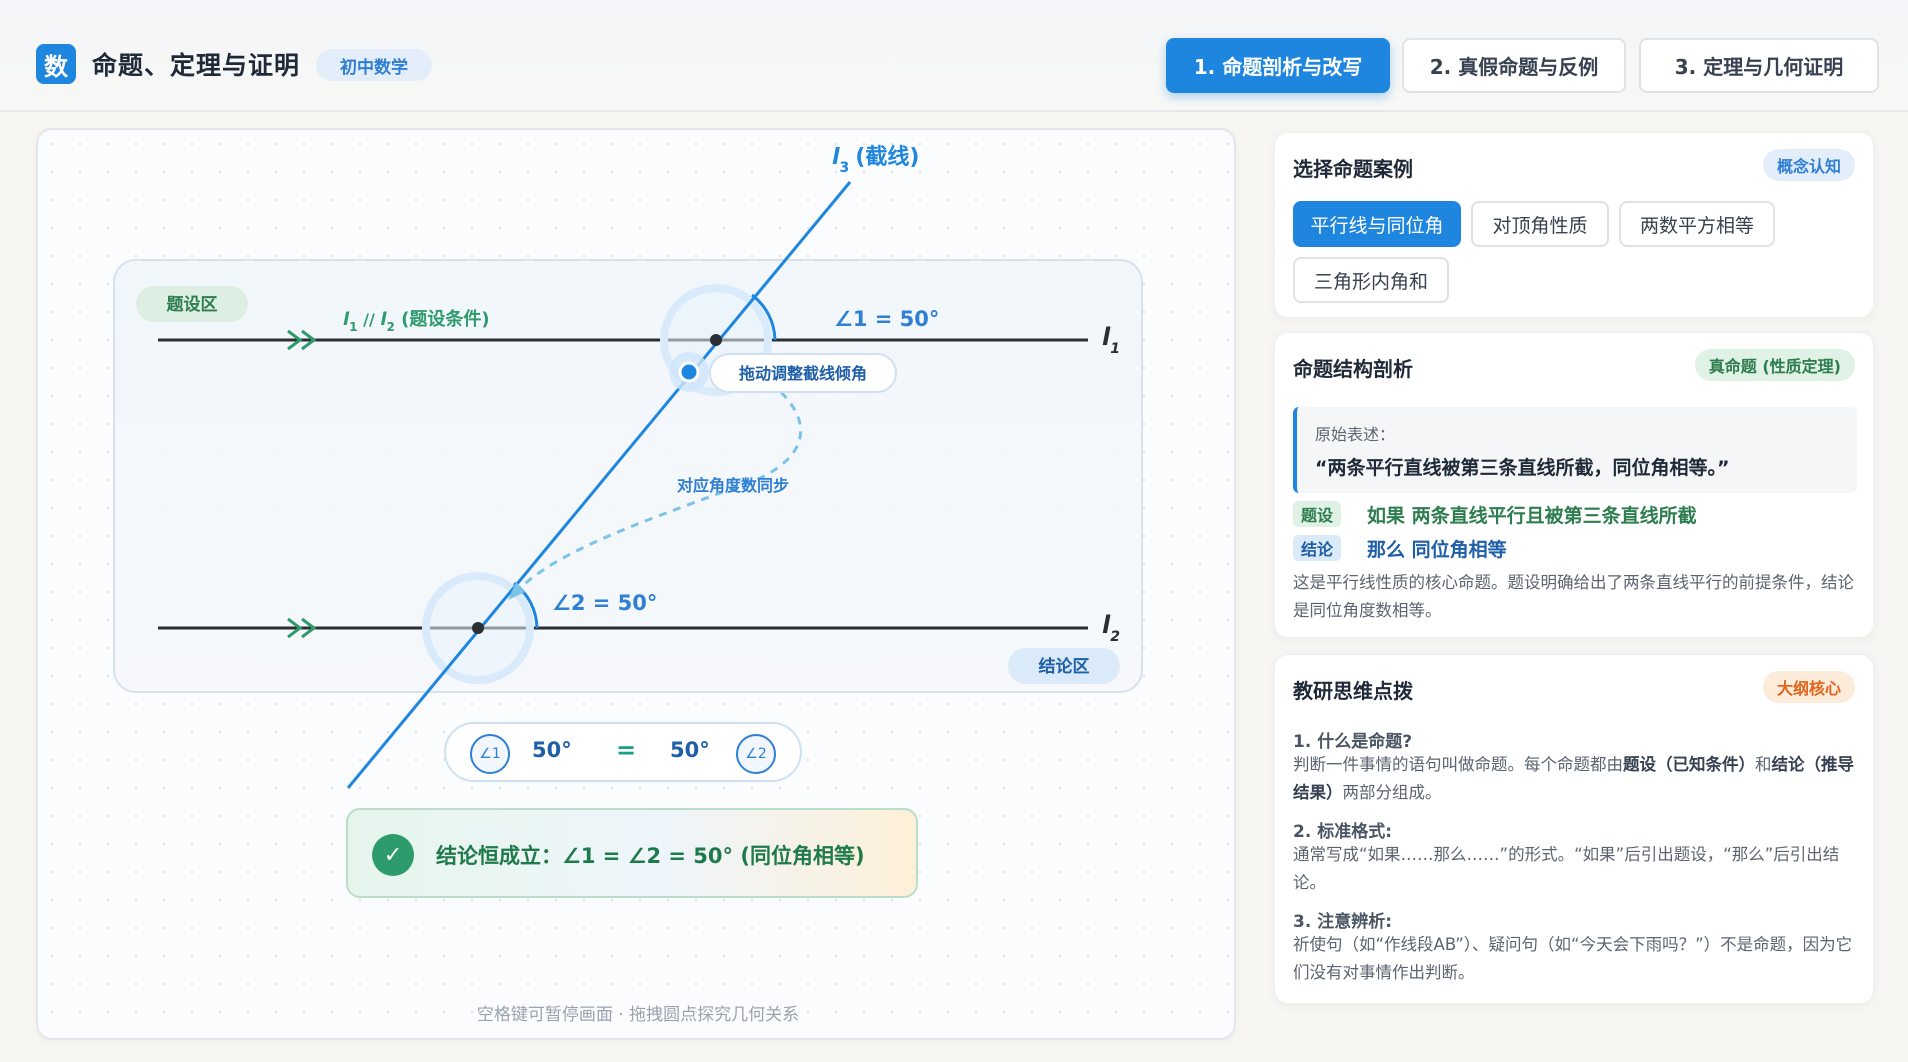 The width and height of the screenshot is (1908, 1062). I want to click on conclusion-zone-label: 结论区, so click(1064, 666).